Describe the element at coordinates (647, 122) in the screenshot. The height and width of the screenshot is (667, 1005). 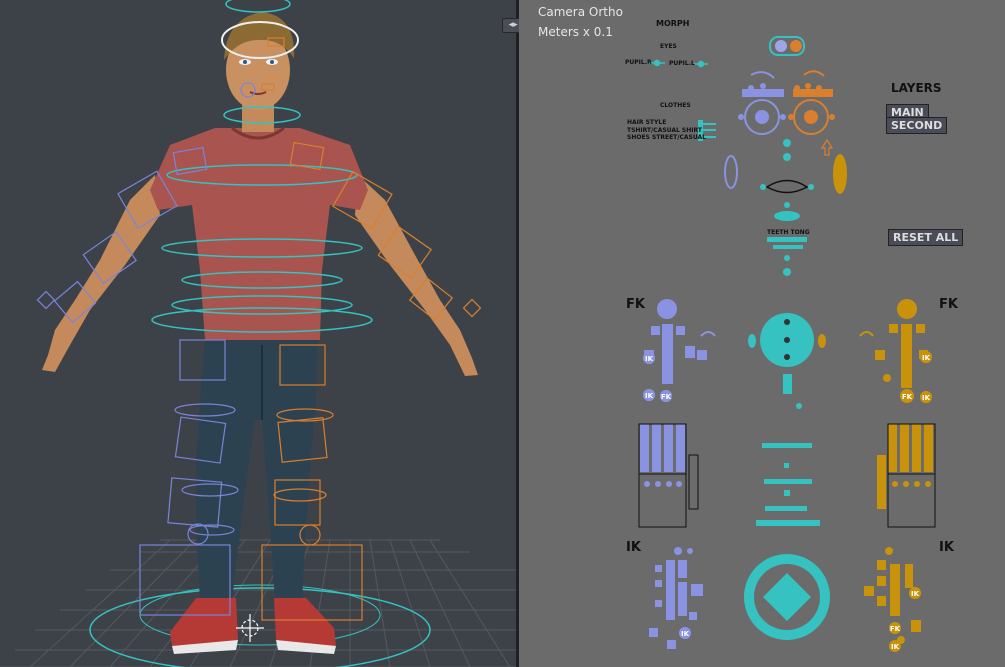
I see `hair-style-label: HAIR STYLE` at that location.